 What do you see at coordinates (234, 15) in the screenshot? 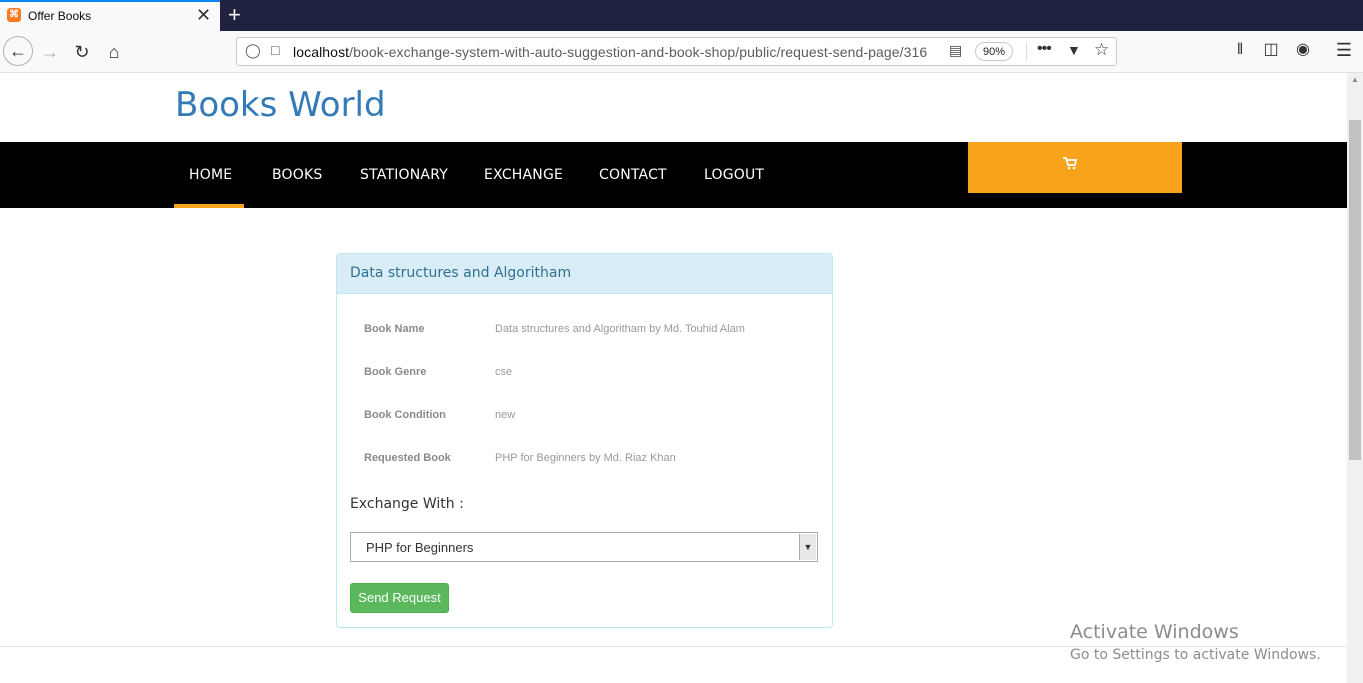
I see `new-tab-icon: +` at bounding box center [234, 15].